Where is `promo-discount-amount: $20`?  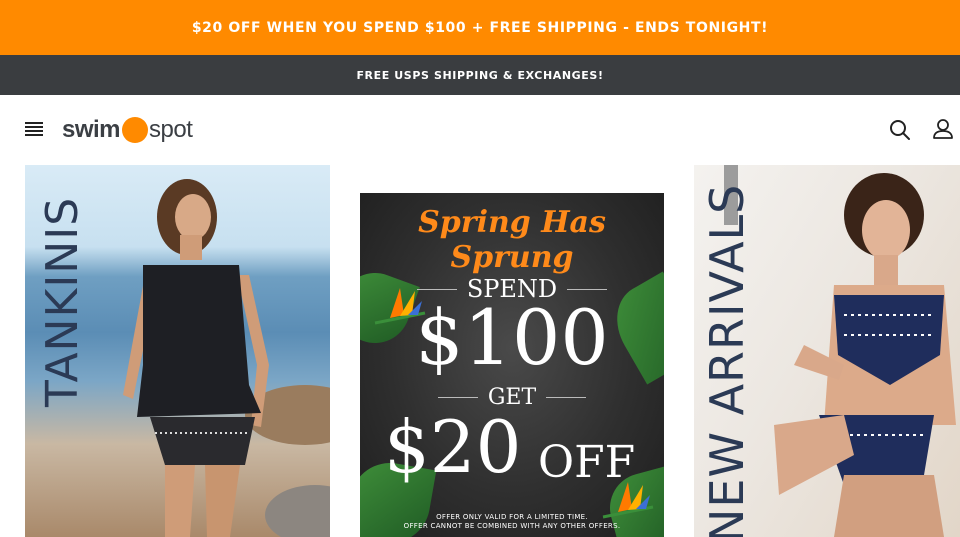
promo-discount-amount: $20 is located at coordinates (453, 447).